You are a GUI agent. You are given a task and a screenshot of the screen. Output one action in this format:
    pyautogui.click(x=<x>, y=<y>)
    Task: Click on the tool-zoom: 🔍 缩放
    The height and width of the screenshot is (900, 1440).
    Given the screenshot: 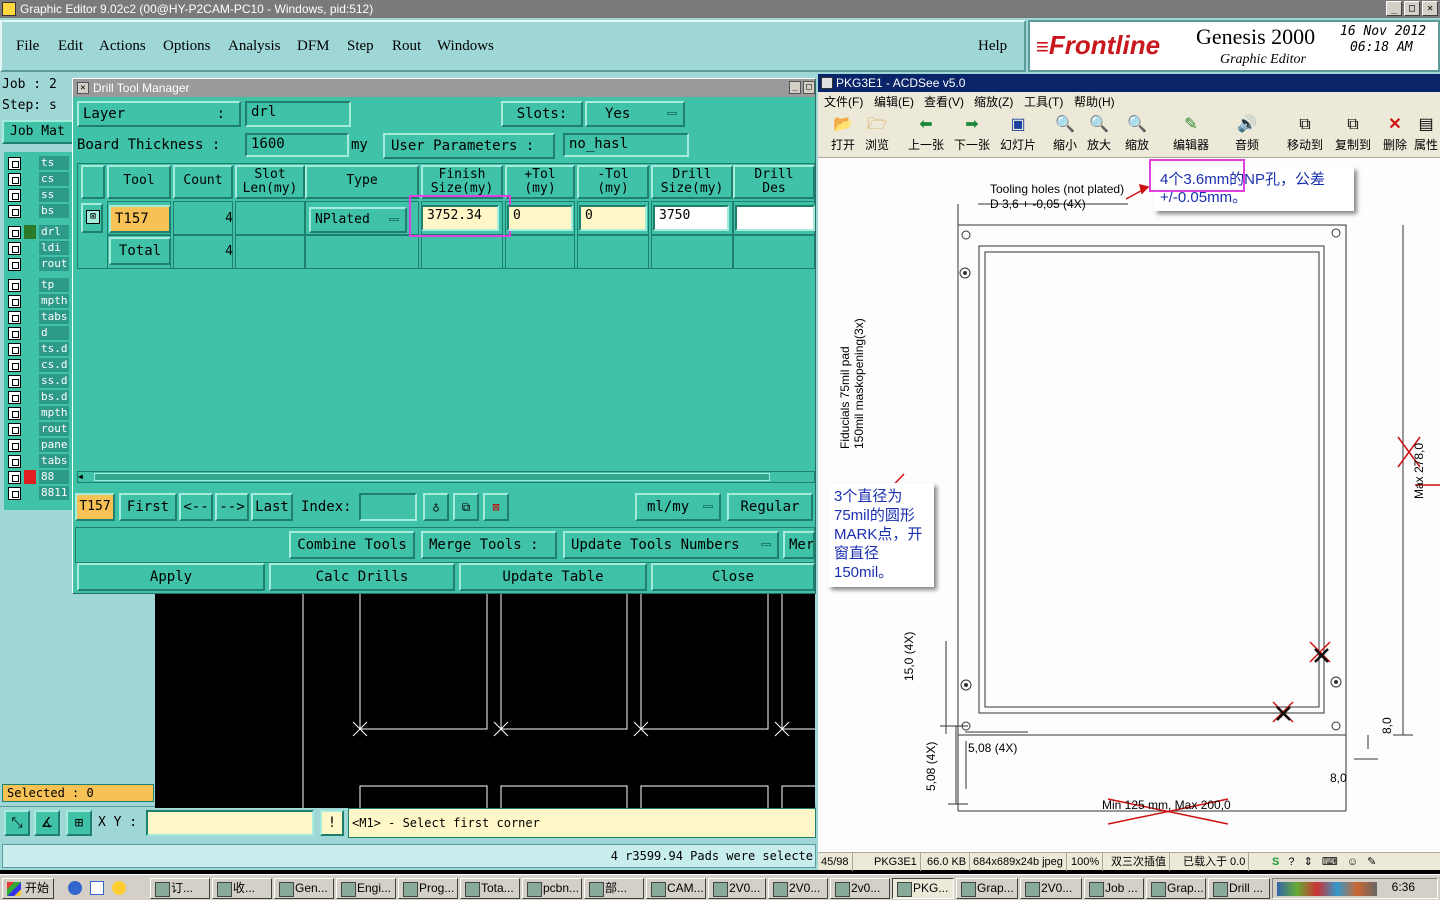 What is the action you would take?
    pyautogui.click(x=1137, y=134)
    